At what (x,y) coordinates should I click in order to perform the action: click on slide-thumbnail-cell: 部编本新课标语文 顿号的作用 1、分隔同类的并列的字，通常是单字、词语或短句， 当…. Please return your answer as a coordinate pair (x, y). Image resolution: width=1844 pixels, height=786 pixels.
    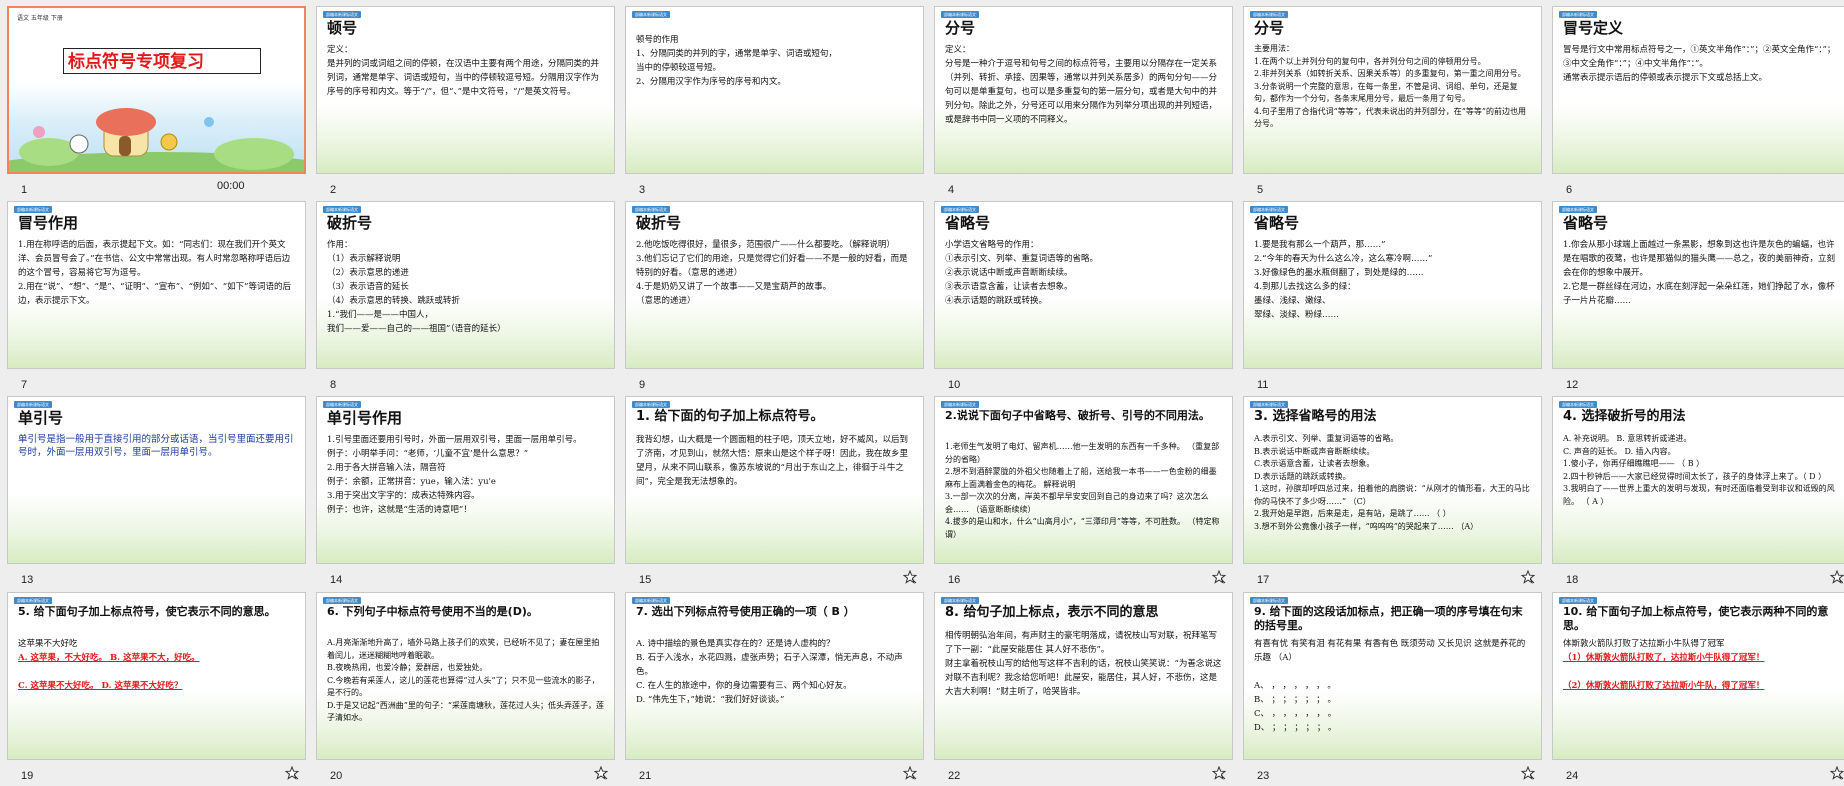
    Looking at the image, I should click on (775, 103).